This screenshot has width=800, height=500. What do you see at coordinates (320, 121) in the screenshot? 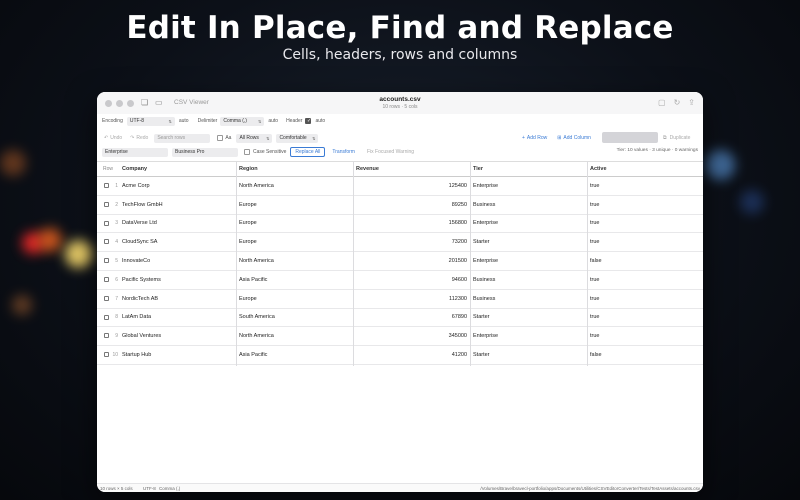
I see `header-auto: auto` at bounding box center [320, 121].